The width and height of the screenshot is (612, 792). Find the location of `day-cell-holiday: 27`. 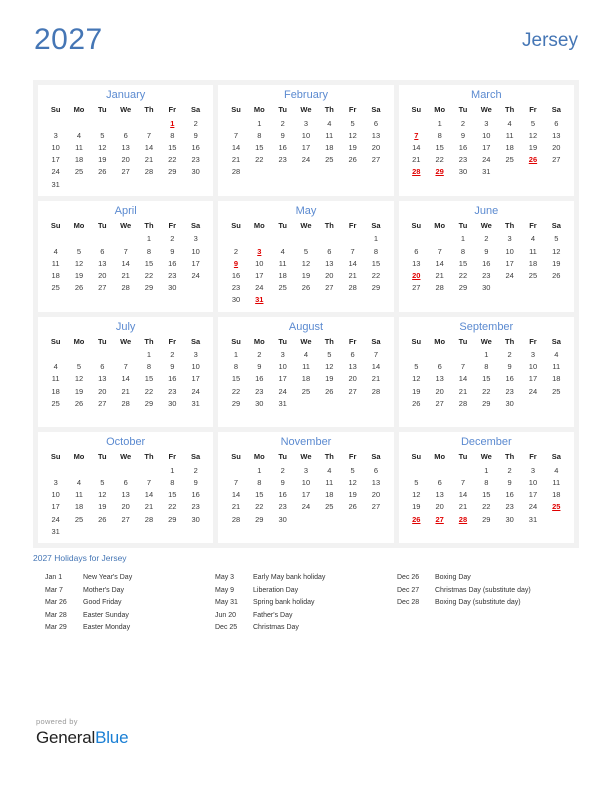

day-cell-holiday: 27 is located at coordinates (439, 519).